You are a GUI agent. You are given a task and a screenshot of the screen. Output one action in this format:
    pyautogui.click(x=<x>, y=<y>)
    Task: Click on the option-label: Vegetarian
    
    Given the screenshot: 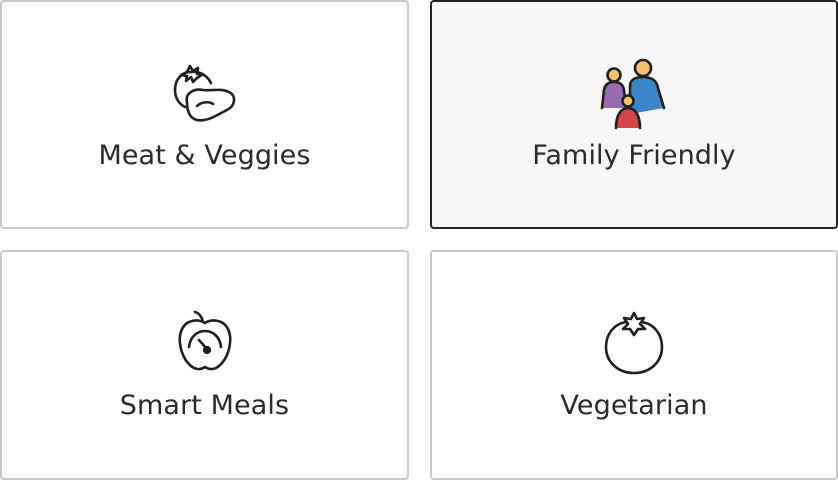 What is the action you would take?
    pyautogui.click(x=634, y=405)
    